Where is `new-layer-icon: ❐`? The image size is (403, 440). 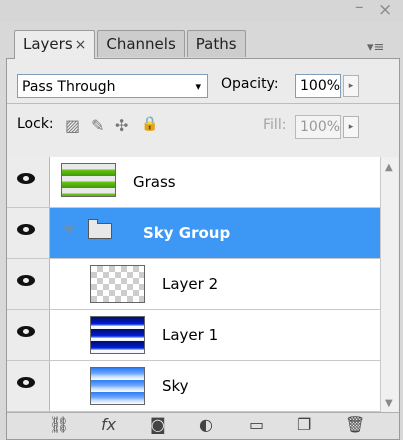 new-layer-icon: ❐ is located at coordinates (304, 424).